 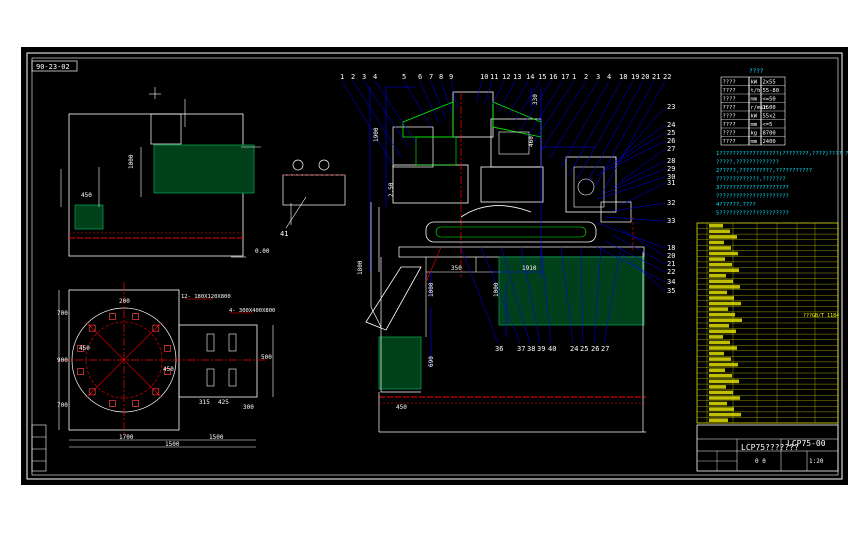 What do you see at coordinates (821, 316) in the screenshot?
I see `bom-note: ???GB/T 1184` at bounding box center [821, 316].